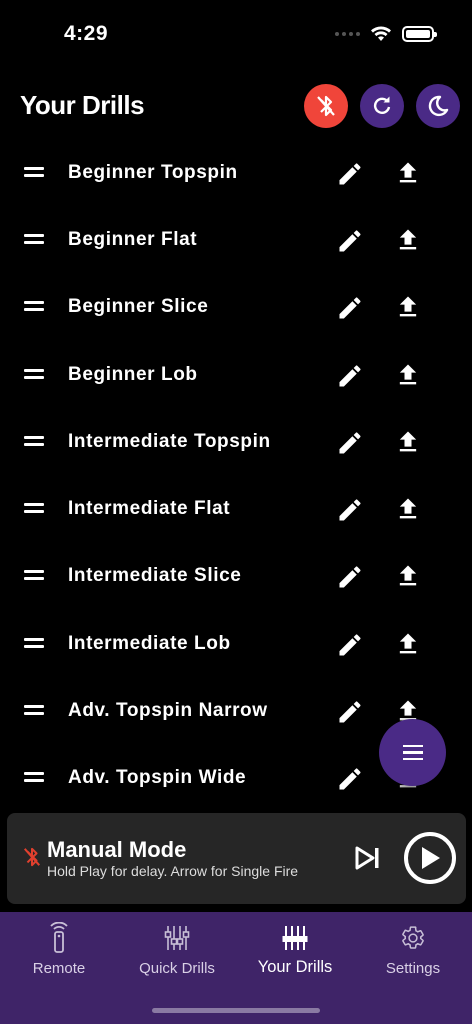 The image size is (472, 1024). I want to click on drill-row: Intermediate Topspin, so click(236, 441).